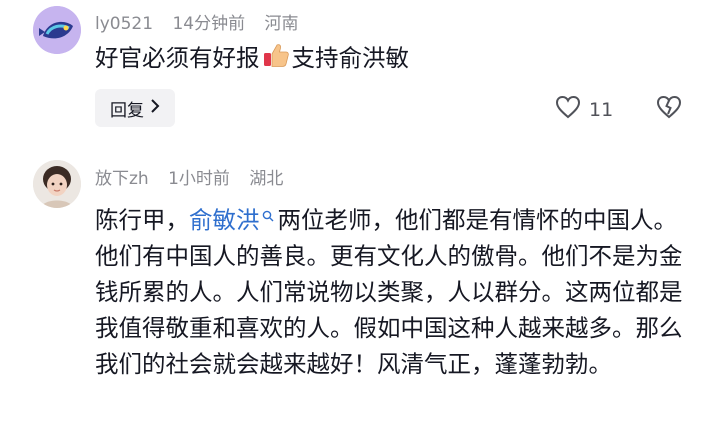  I want to click on comment-text-part: 陈行甲，, so click(142, 220).